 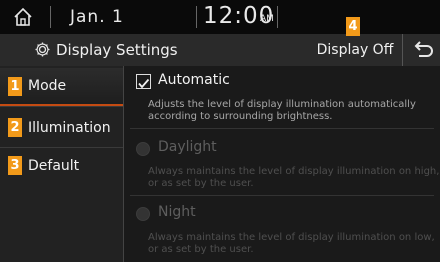 I want to click on status-bar: Jan. 1 12:00 AM, so click(x=220, y=17).